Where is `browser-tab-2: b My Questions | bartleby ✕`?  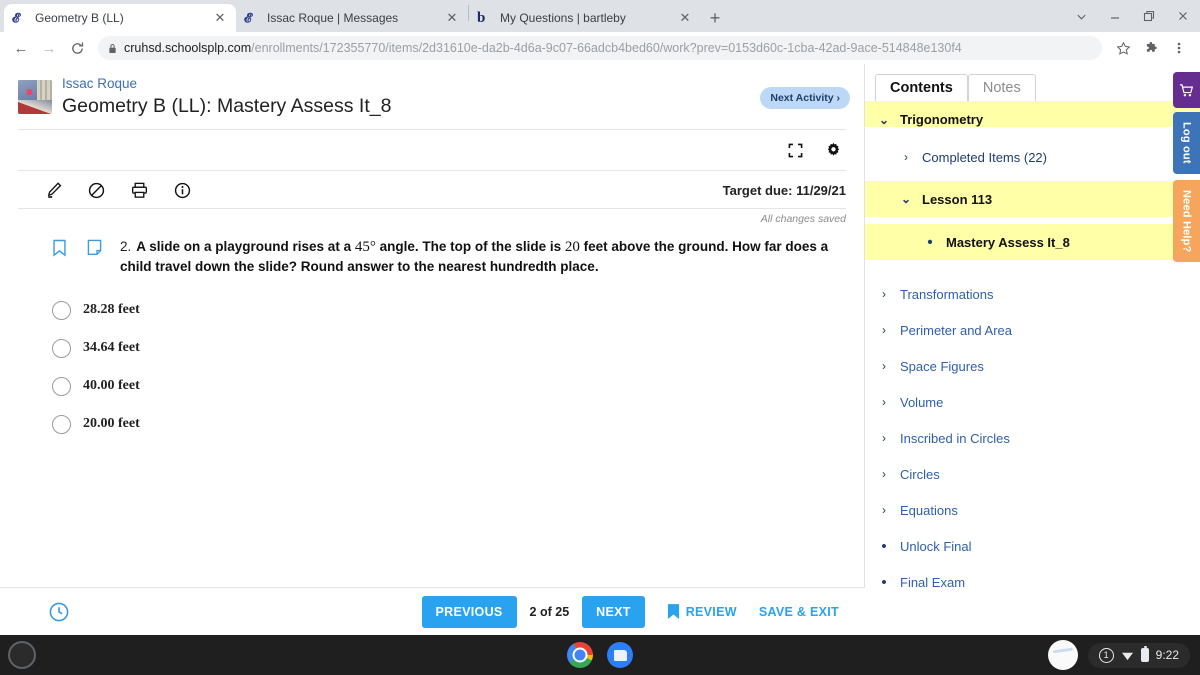
browser-tab-2: b My Questions | bartleby ✕ is located at coordinates (585, 18).